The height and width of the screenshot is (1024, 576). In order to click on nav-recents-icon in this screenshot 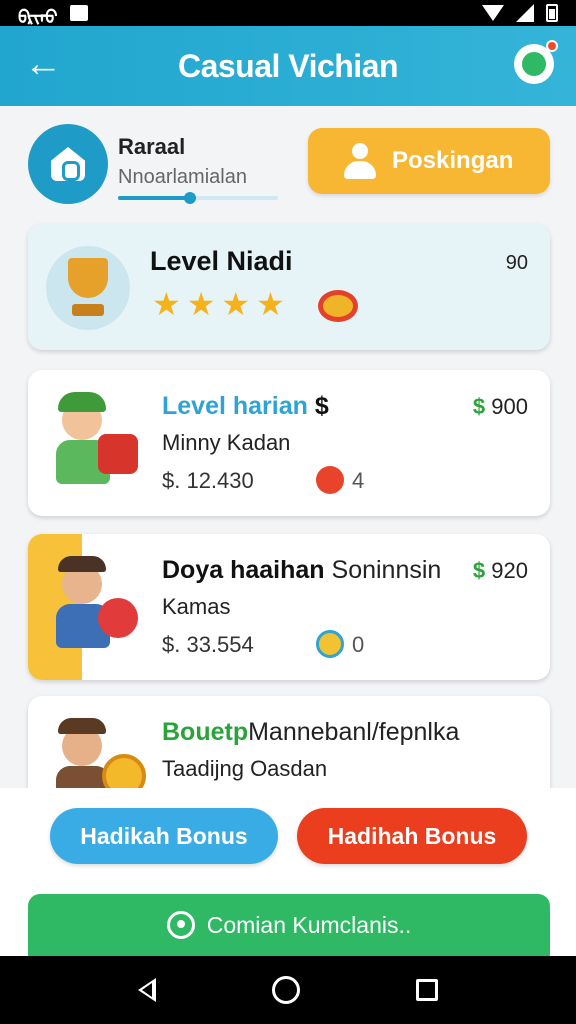, I will do `click(427, 990)`.